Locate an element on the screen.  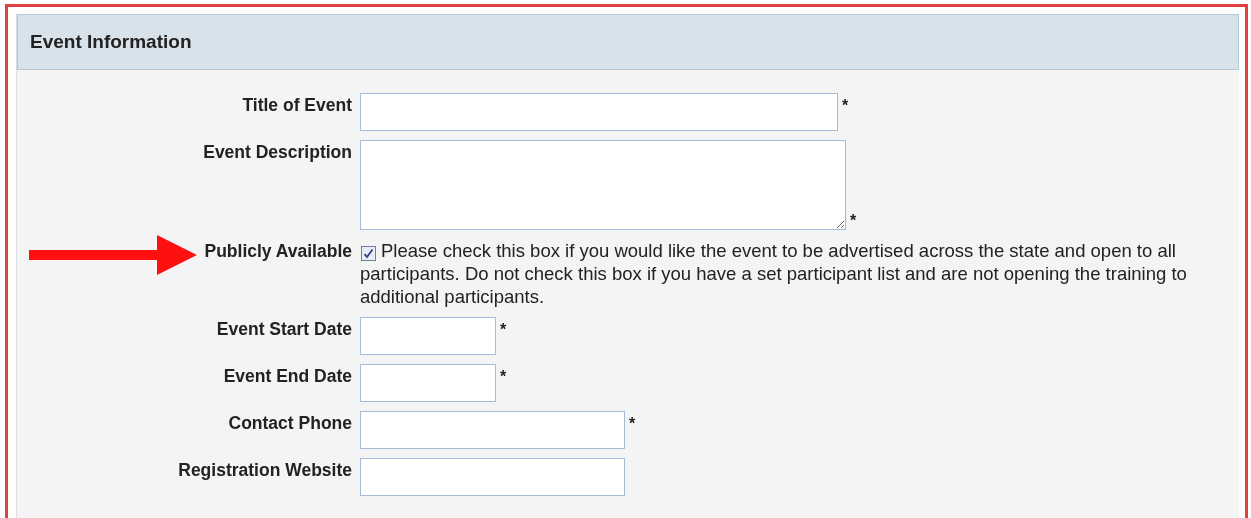
field-label: Contact Phone is located at coordinates (290, 423).